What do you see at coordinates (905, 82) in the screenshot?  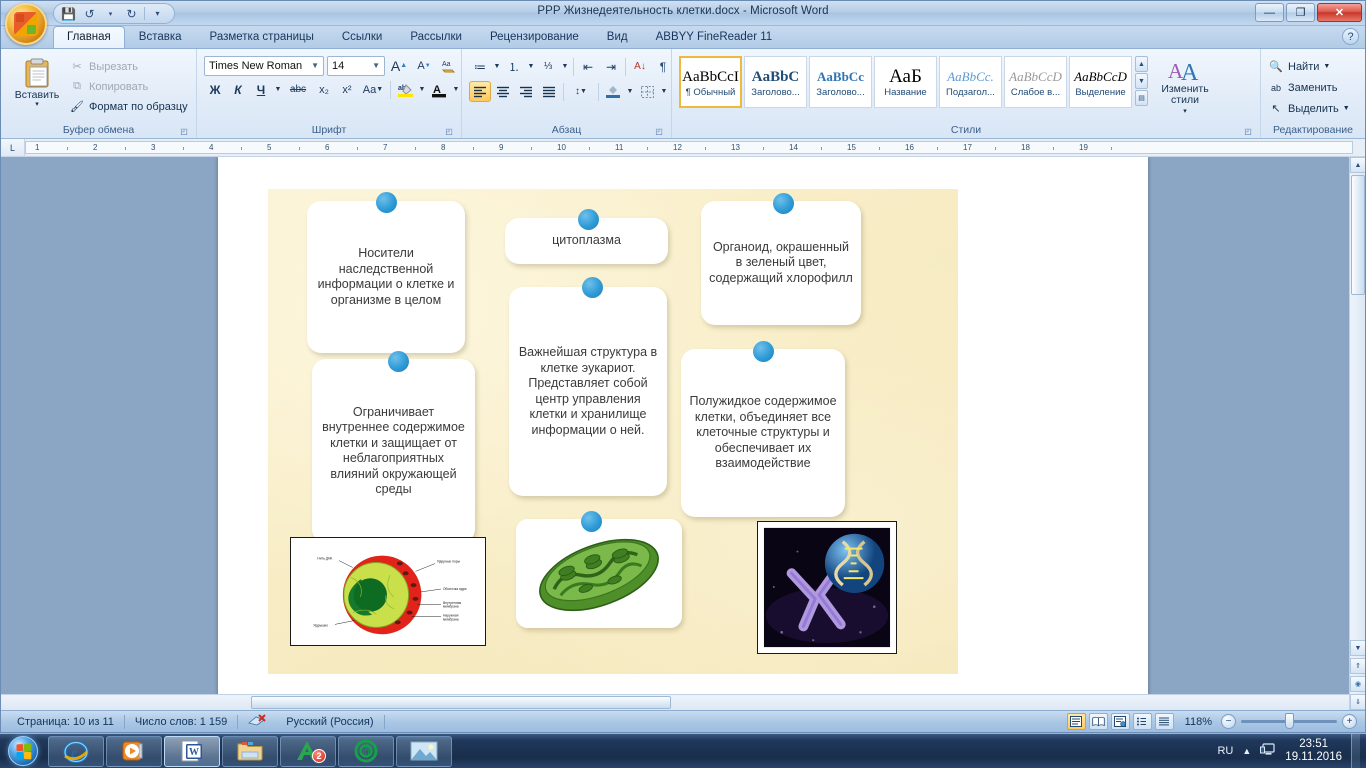 I see `style-title: АаБ Название` at bounding box center [905, 82].